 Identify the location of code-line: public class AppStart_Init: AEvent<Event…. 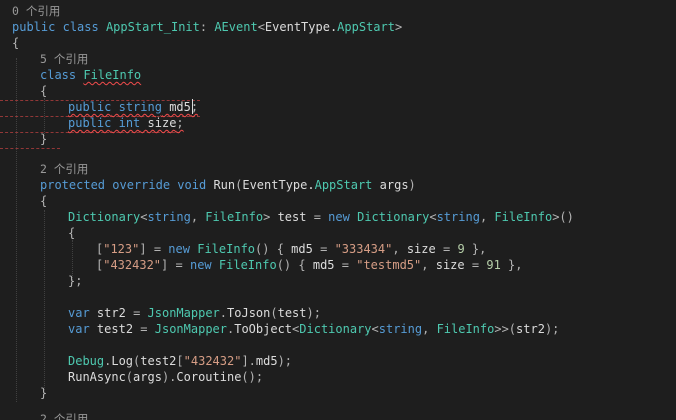
(207, 27).